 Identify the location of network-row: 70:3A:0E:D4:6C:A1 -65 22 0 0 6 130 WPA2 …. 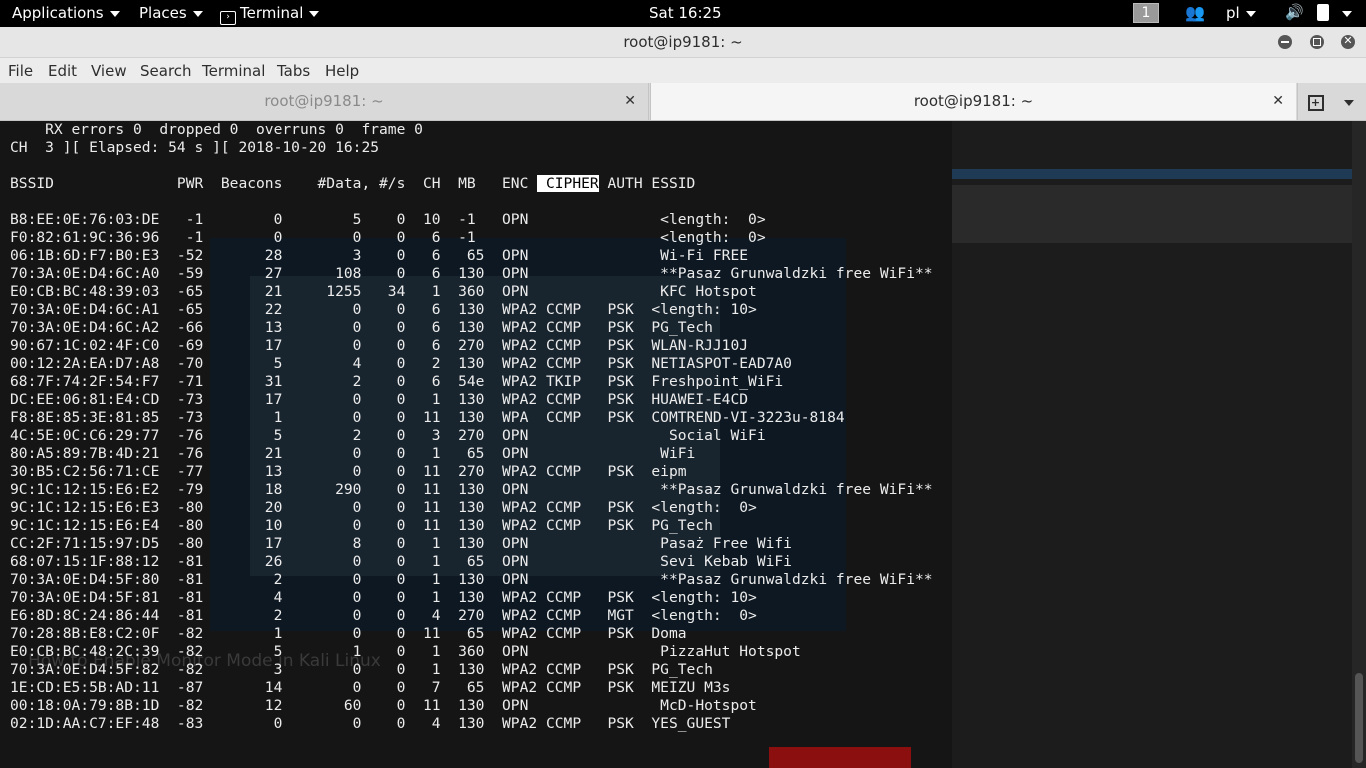
(383, 309).